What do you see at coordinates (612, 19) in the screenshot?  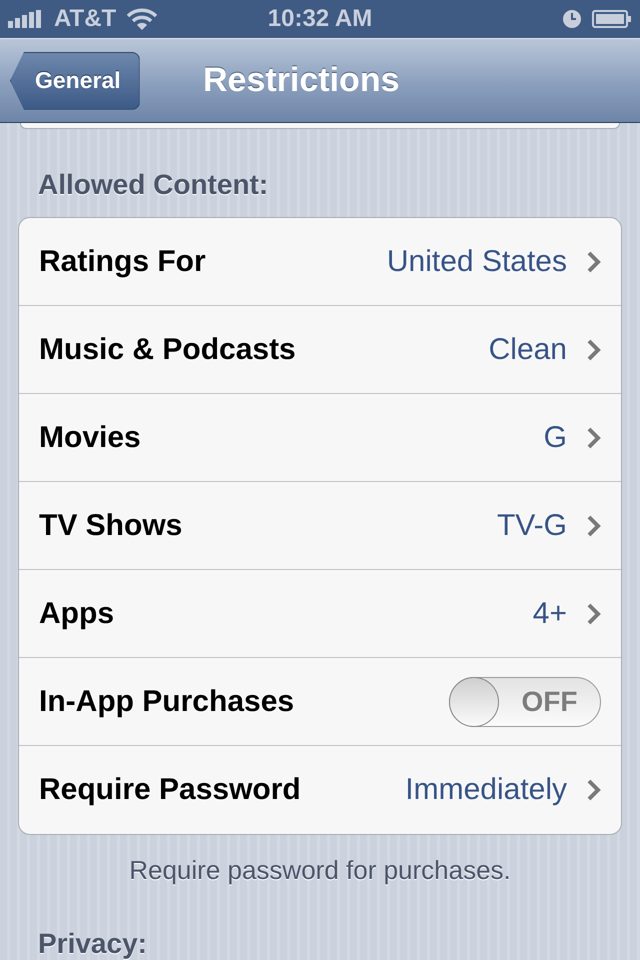 I see `battery-icon` at bounding box center [612, 19].